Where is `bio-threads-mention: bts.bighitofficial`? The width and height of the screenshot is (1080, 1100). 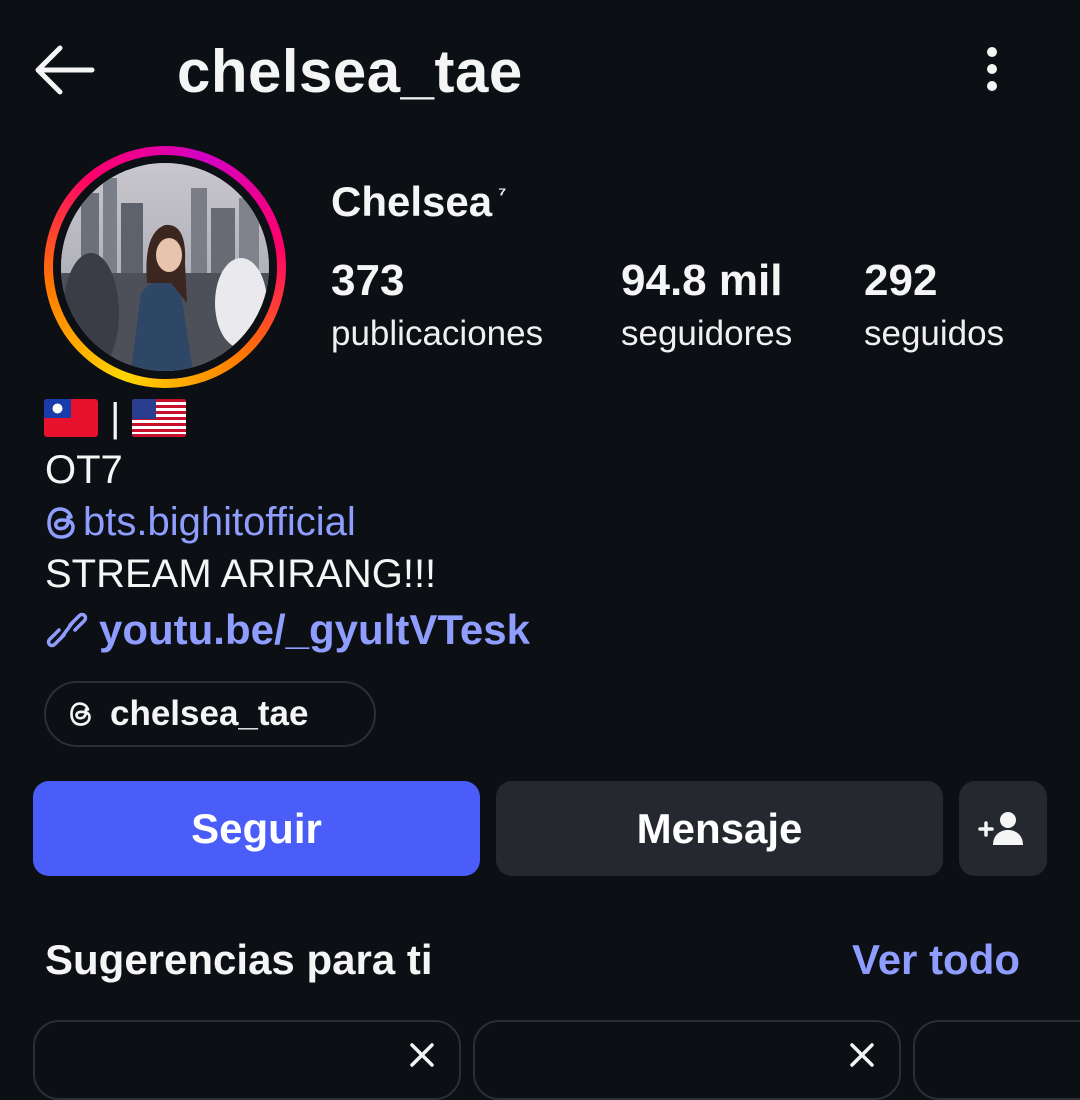 bio-threads-mention: bts.bighitofficial is located at coordinates (200, 522).